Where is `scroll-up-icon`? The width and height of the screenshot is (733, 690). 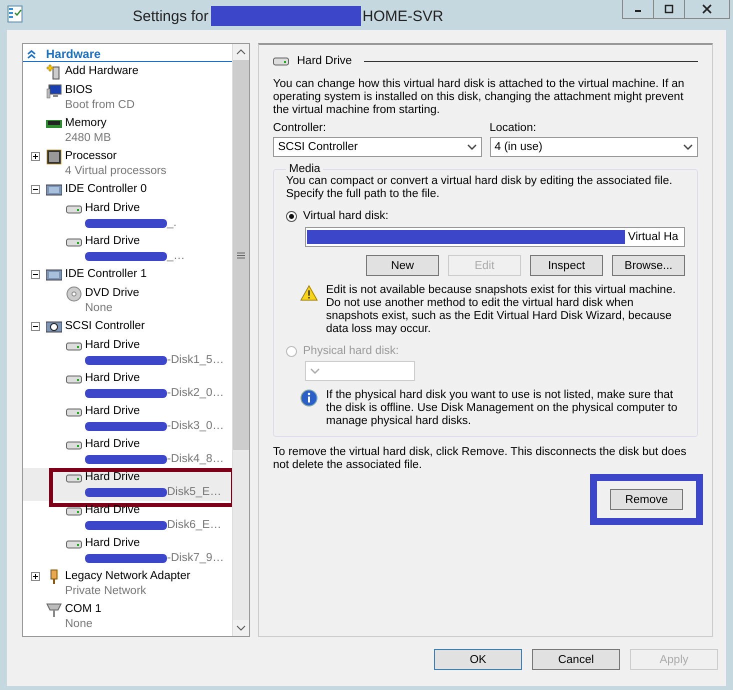 scroll-up-icon is located at coordinates (241, 52).